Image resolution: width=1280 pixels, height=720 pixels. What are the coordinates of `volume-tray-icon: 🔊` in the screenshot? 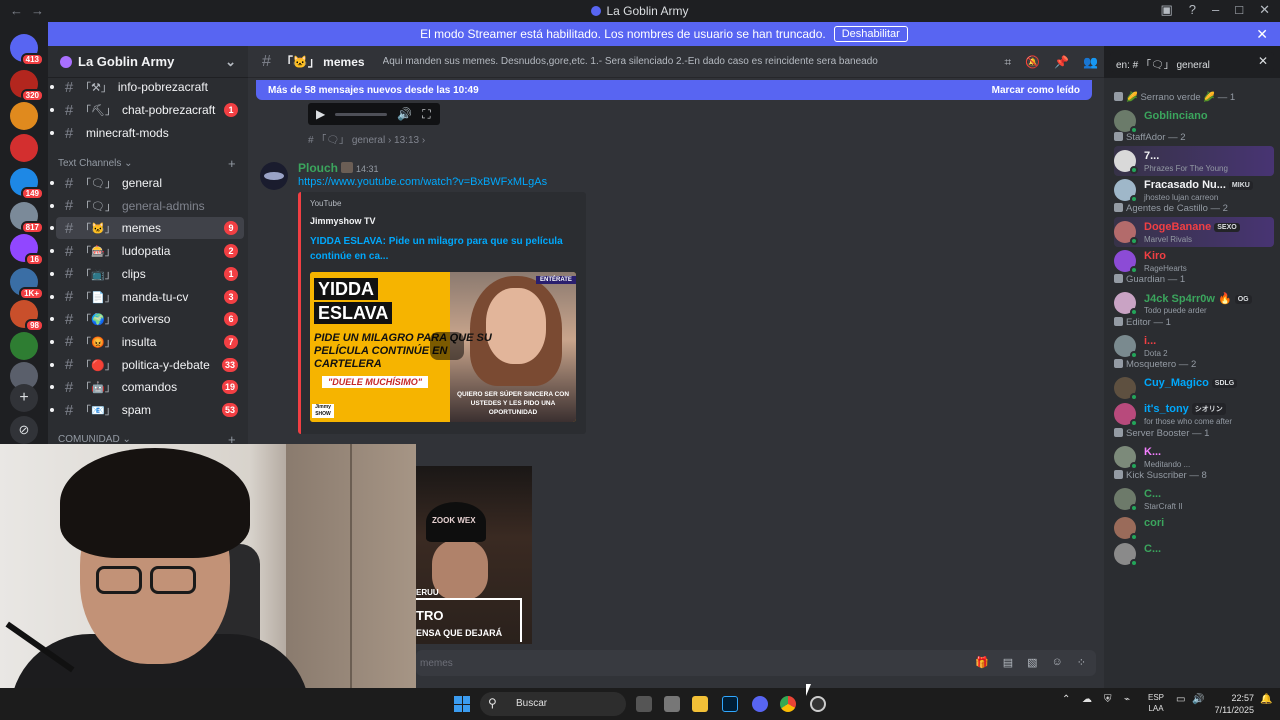 It's located at (1198, 699).